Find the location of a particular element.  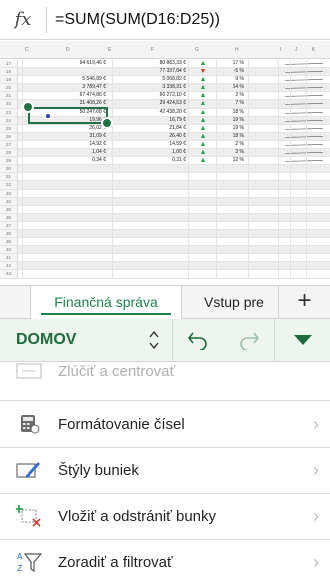

table-row: 25 26,02 € 21,84 € ▲ 19 % is located at coordinates (165, 128).